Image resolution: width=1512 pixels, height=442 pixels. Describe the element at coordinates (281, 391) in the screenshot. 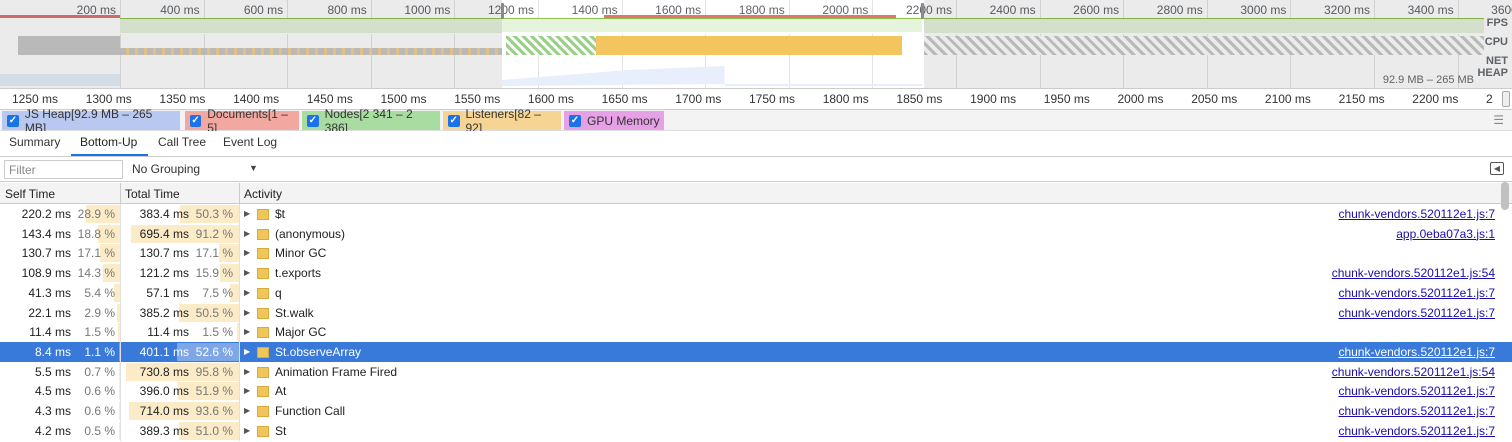

I see `activity-name: At` at that location.